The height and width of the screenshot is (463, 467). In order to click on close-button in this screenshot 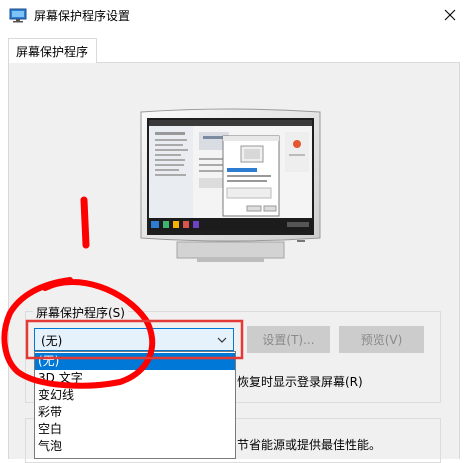, I will do `click(449, 15)`.